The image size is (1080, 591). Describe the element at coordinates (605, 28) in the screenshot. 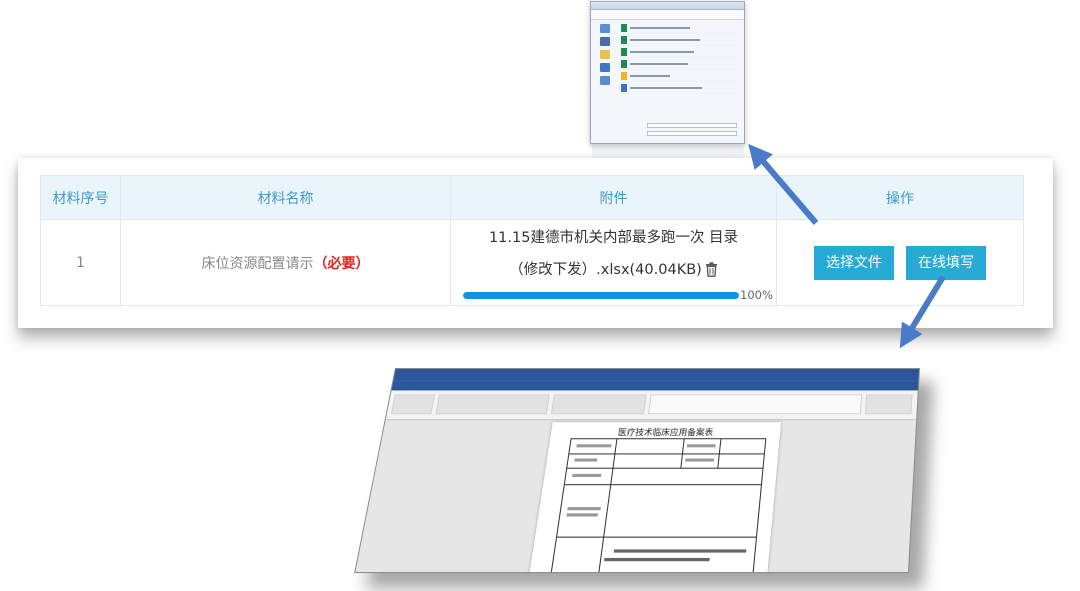

I see `recent-places-icon` at that location.